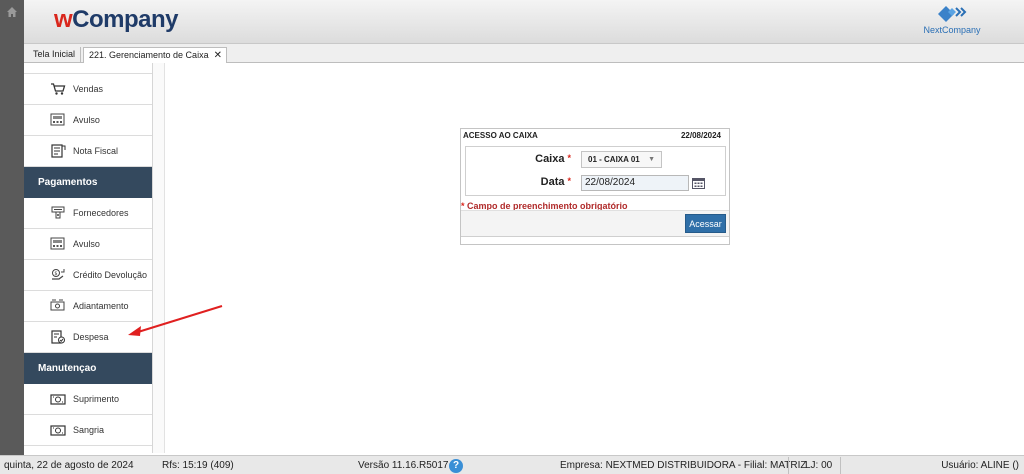  Describe the element at coordinates (595, 171) in the screenshot. I see `dialog-form: Caixa * 01 - CAIXA 01 ▼ Data * 22/08/2024` at that location.